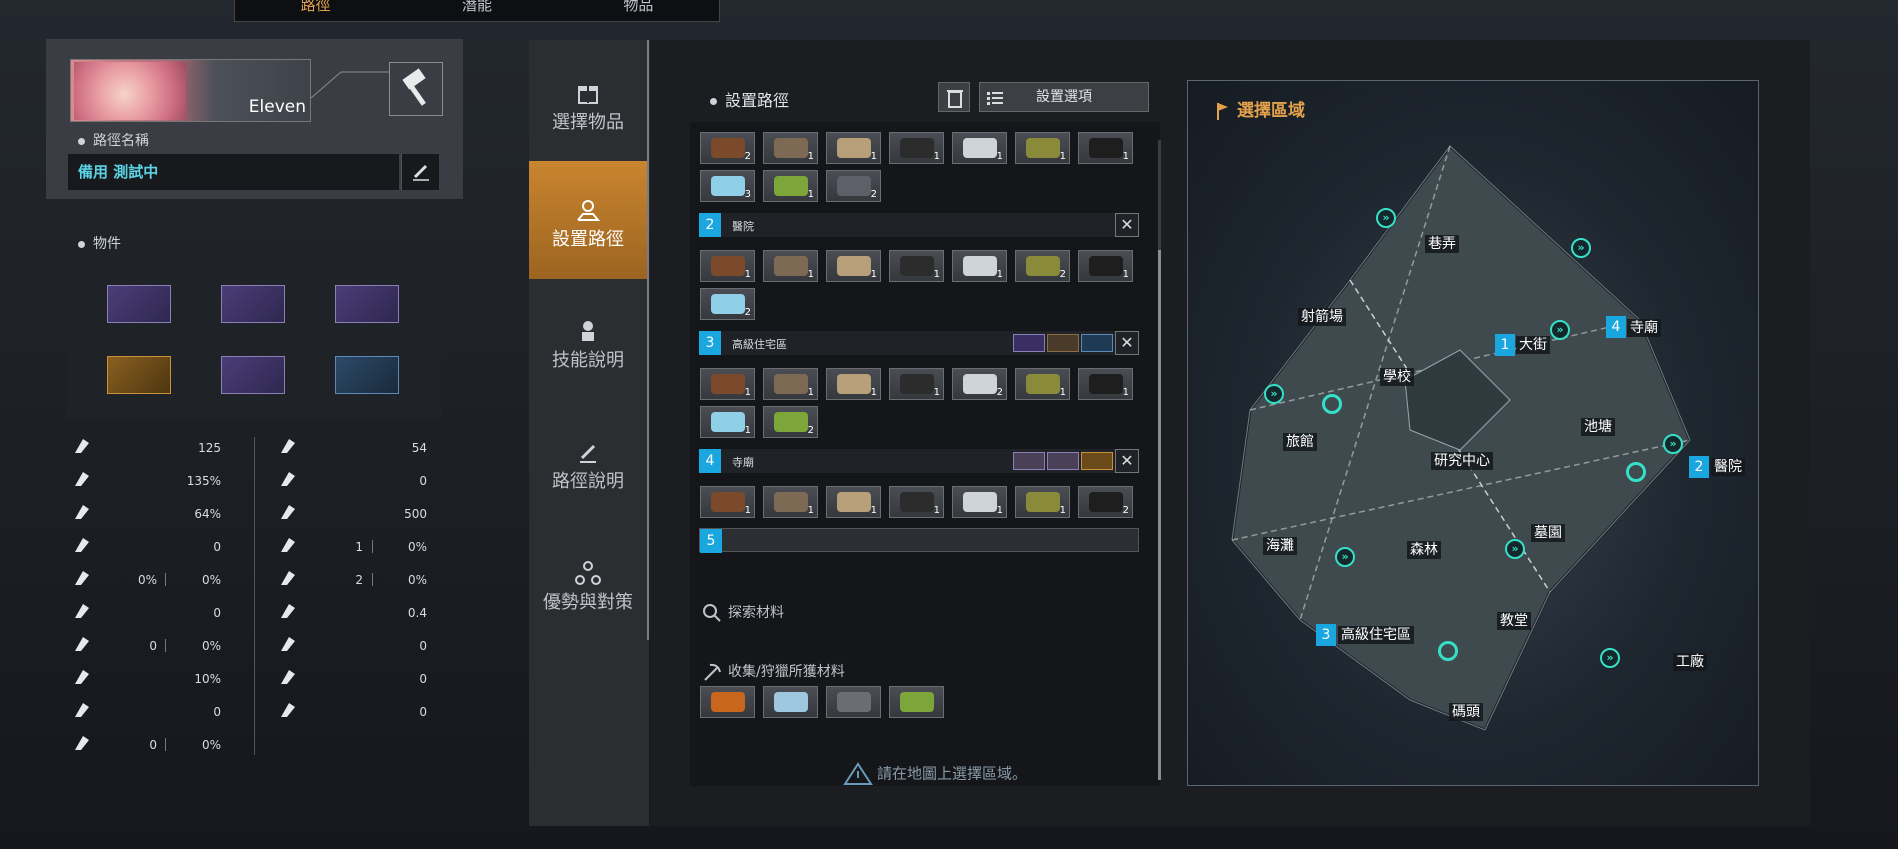  What do you see at coordinates (1062, 274) in the screenshot?
I see `item-quantity: 2` at bounding box center [1062, 274].